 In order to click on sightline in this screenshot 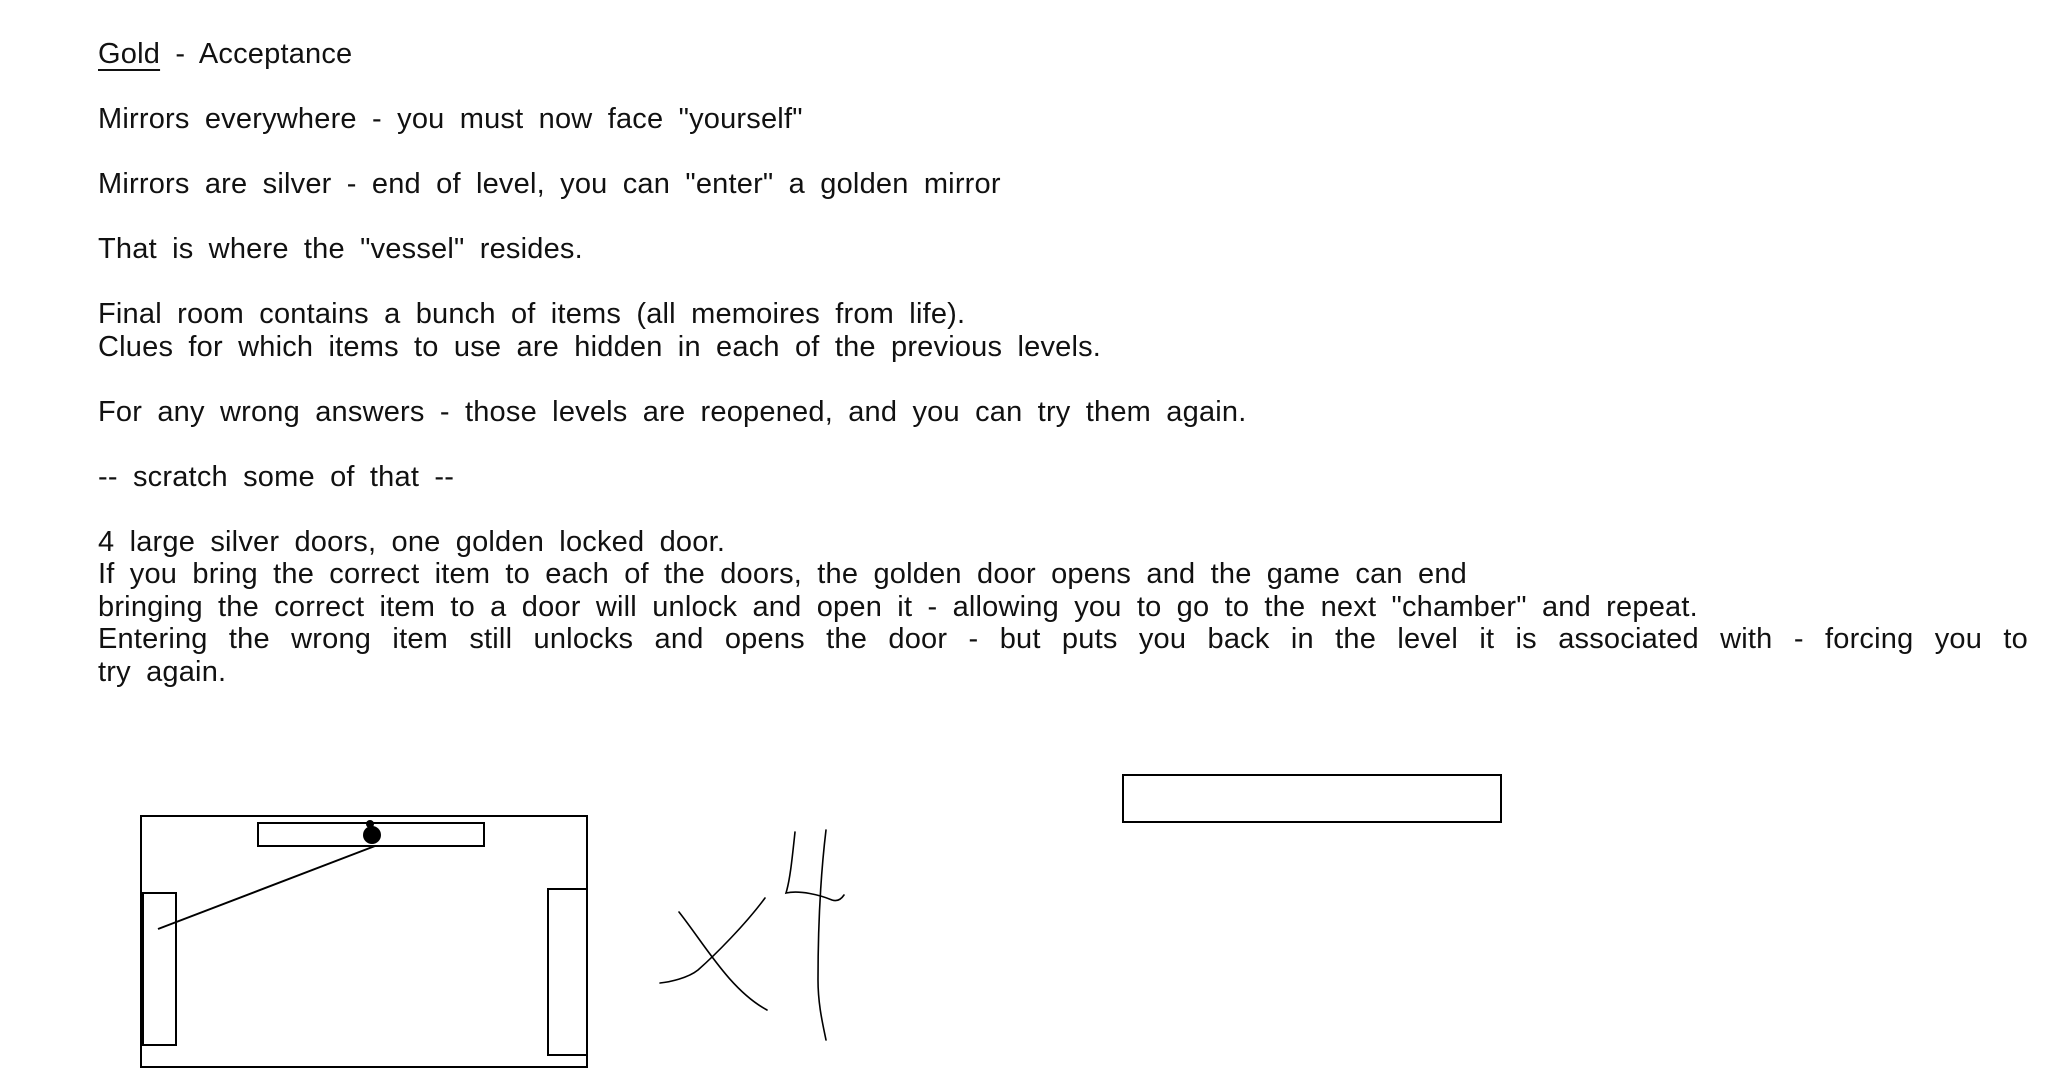, I will do `click(266, 887)`.